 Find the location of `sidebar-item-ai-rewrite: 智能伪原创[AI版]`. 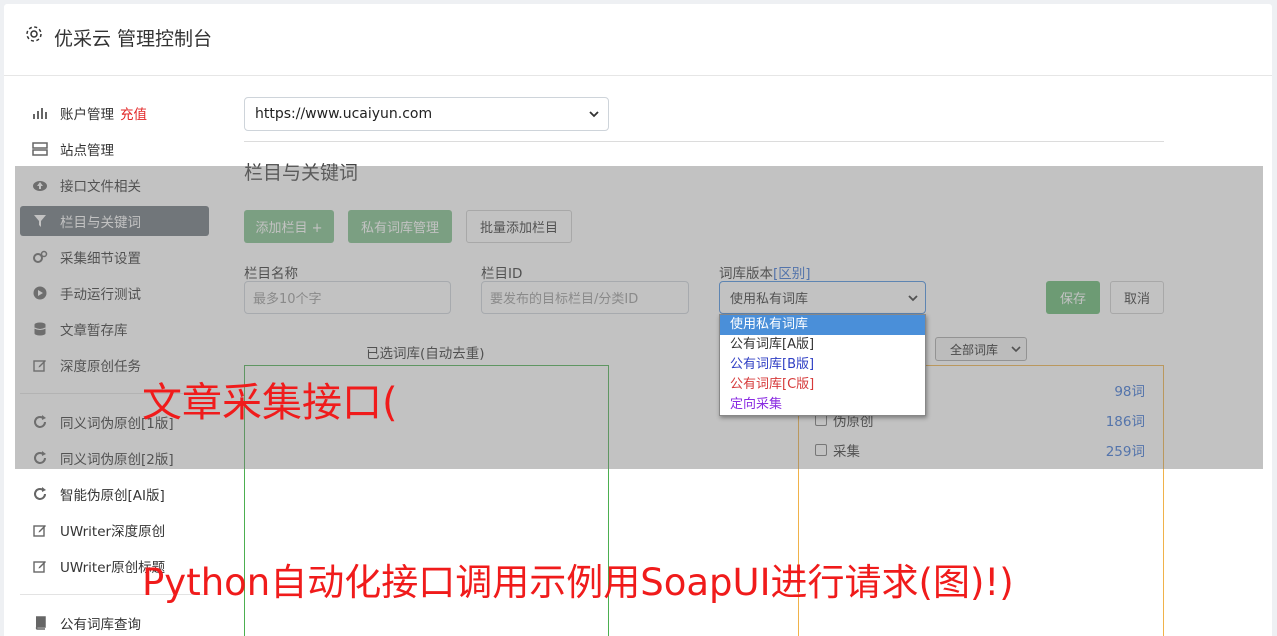

sidebar-item-ai-rewrite: 智能伪原创[AI版] is located at coordinates (114, 494).